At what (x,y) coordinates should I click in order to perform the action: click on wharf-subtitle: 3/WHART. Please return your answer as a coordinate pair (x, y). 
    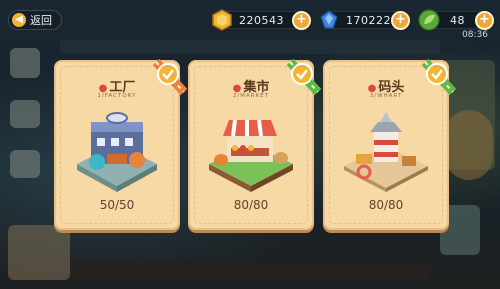
    Looking at the image, I should click on (386, 96).